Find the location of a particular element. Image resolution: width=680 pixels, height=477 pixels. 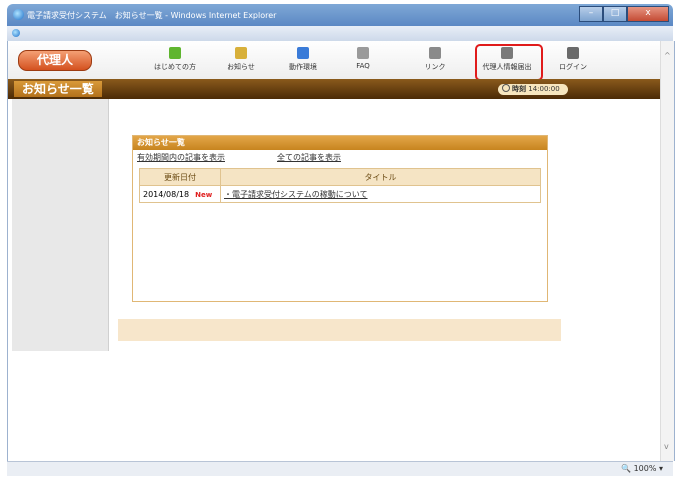

zoom-value: 100% is located at coordinates (645, 468).